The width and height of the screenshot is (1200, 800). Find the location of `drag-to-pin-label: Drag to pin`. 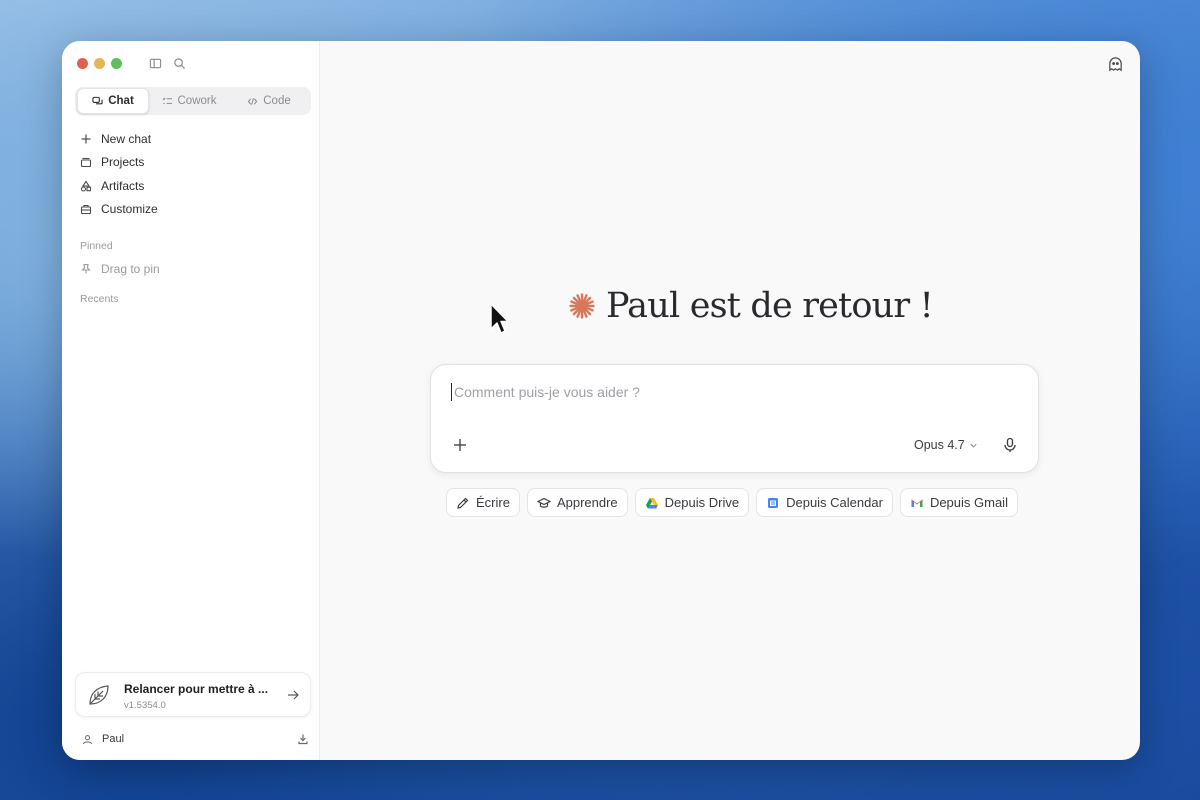

drag-to-pin-label: Drag to pin is located at coordinates (130, 269).